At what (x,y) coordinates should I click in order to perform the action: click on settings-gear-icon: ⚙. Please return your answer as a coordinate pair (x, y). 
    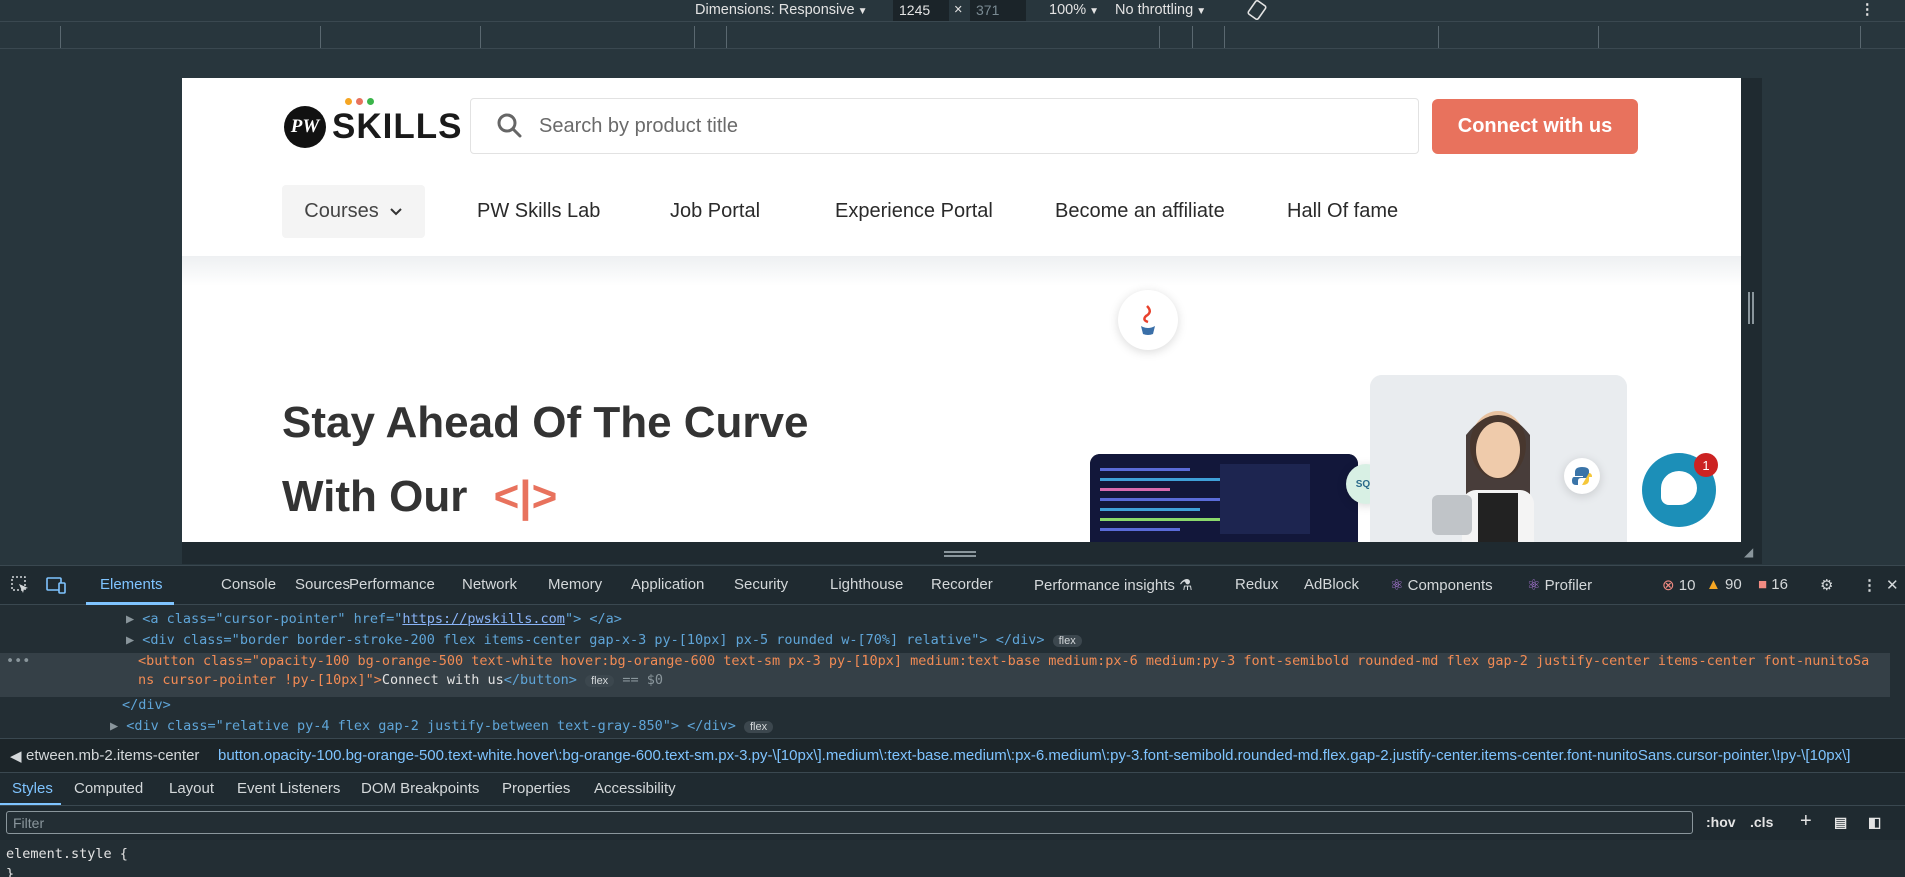
    Looking at the image, I should click on (1826, 585).